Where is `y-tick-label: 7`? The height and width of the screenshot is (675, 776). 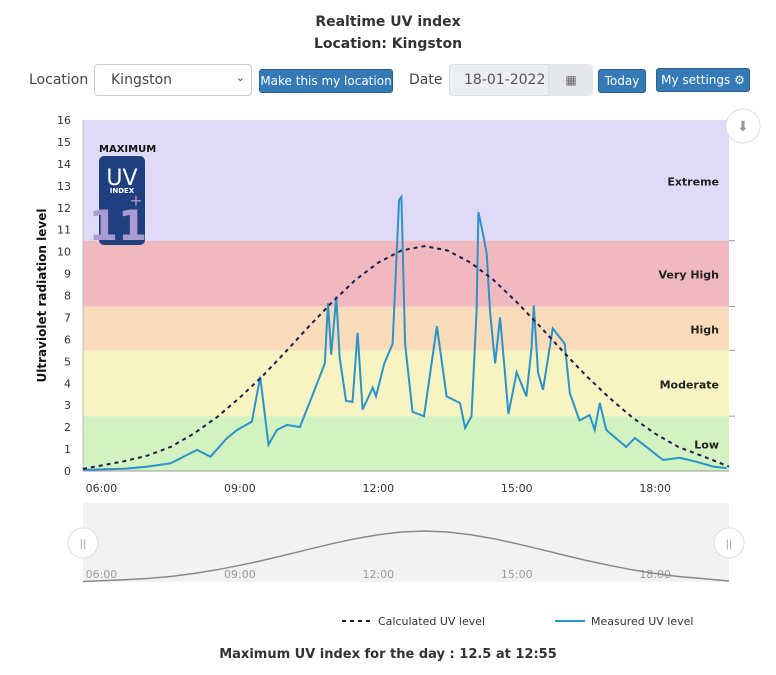 y-tick-label: 7 is located at coordinates (67, 317).